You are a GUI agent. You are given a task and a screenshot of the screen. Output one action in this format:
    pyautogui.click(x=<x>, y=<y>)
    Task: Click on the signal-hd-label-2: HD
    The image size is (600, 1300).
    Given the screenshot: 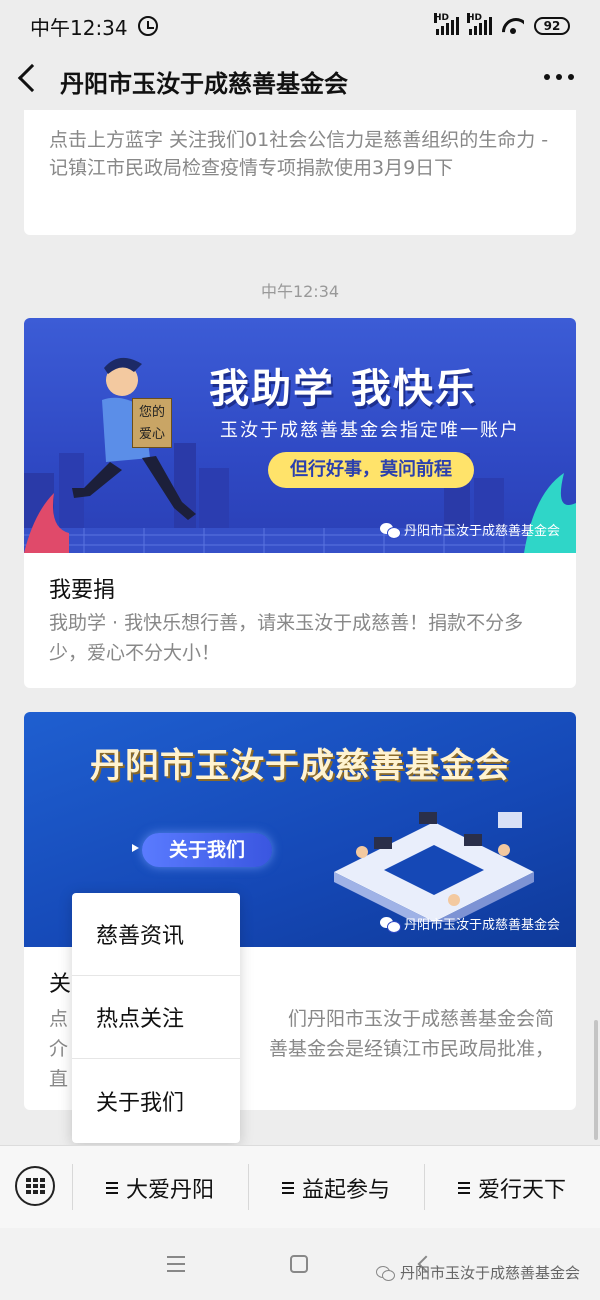 What is the action you would take?
    pyautogui.click(x=475, y=18)
    